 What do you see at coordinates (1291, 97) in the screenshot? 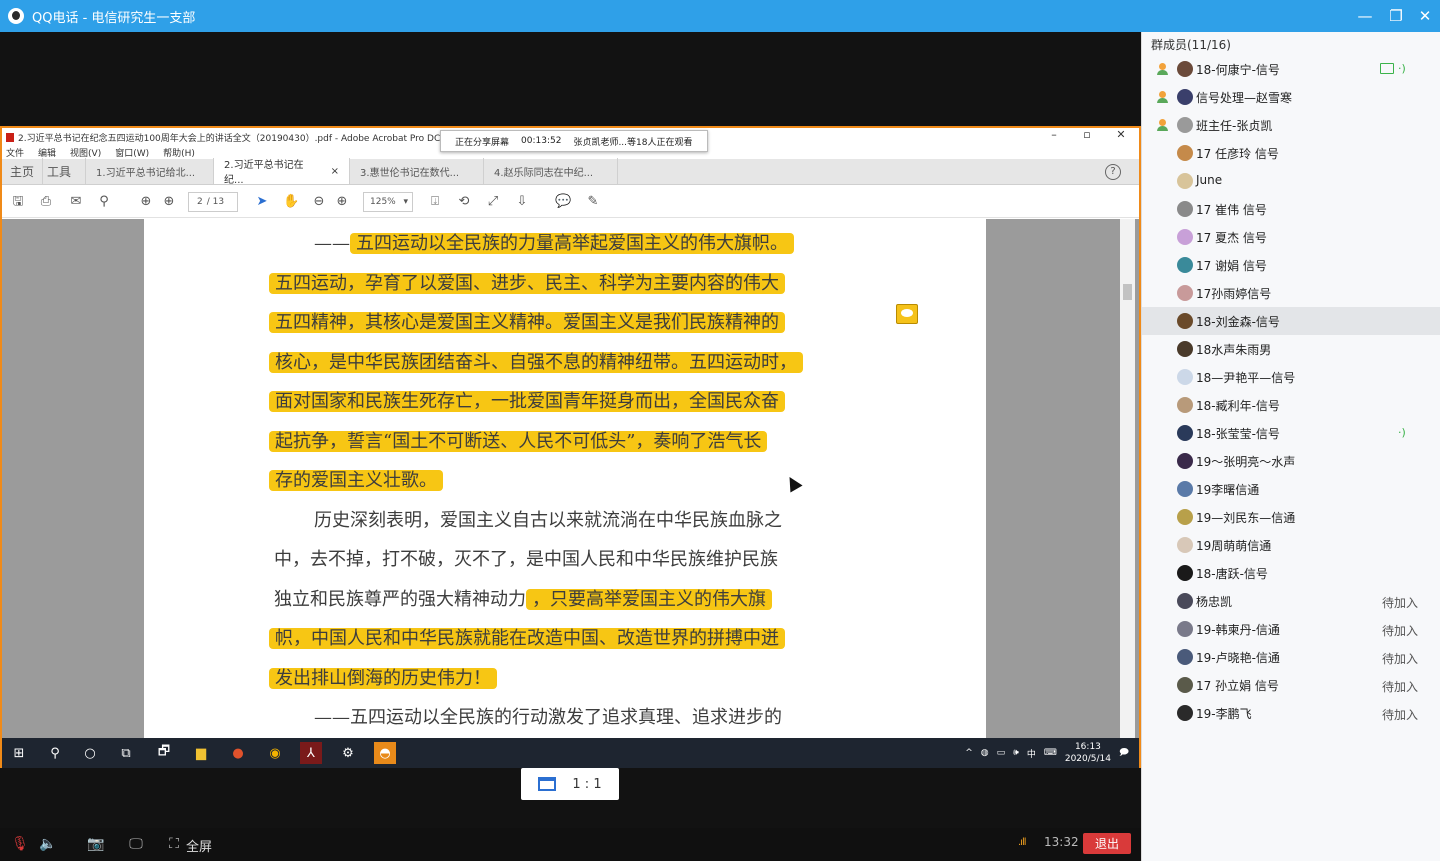
I see `member-row: 信号处理—赵雪寒` at bounding box center [1291, 97].